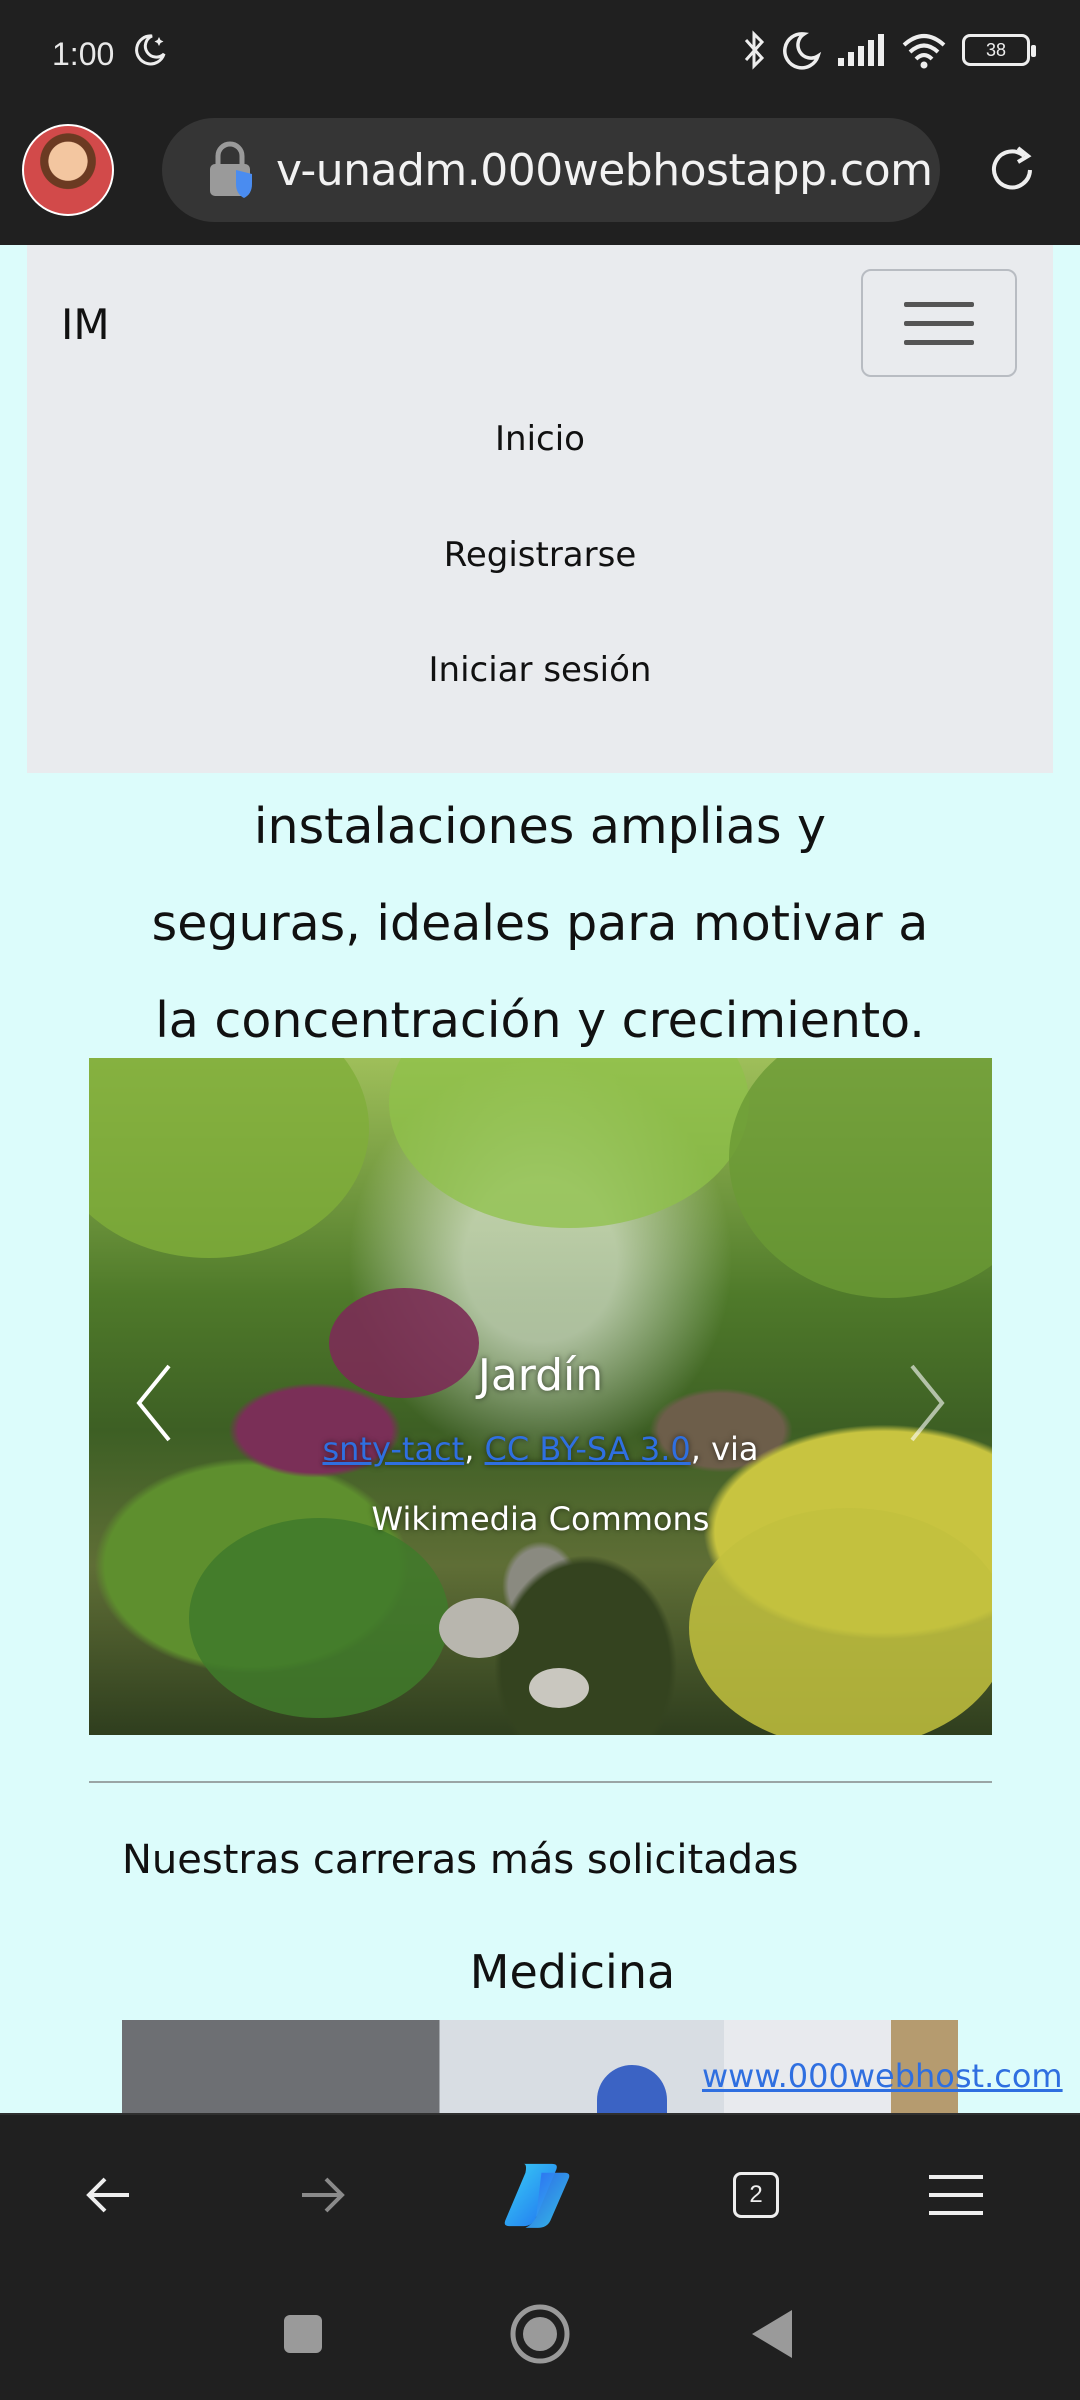 This screenshot has height=2400, width=1080. I want to click on career-title: Medicina, so click(572, 1972).